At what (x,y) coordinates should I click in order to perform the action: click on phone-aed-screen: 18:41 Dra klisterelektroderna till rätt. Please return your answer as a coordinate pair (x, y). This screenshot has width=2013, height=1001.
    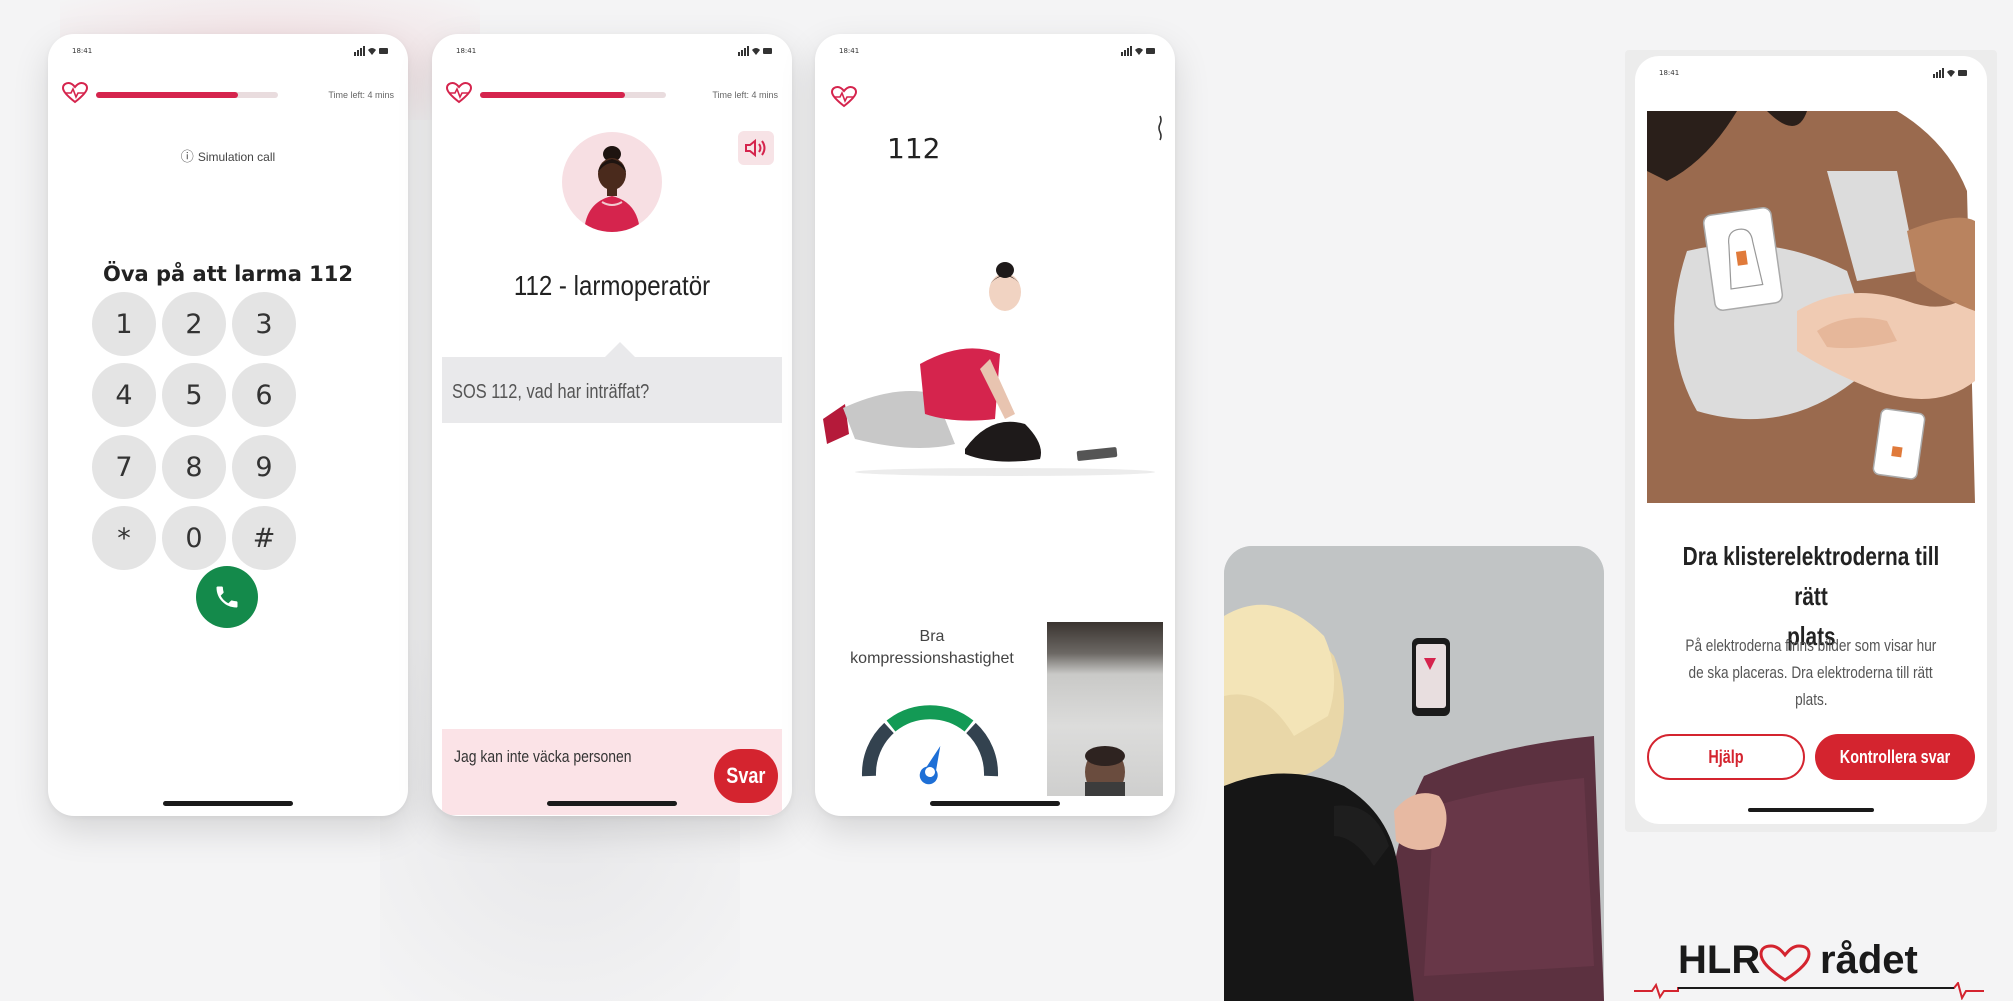
    Looking at the image, I should click on (1811, 440).